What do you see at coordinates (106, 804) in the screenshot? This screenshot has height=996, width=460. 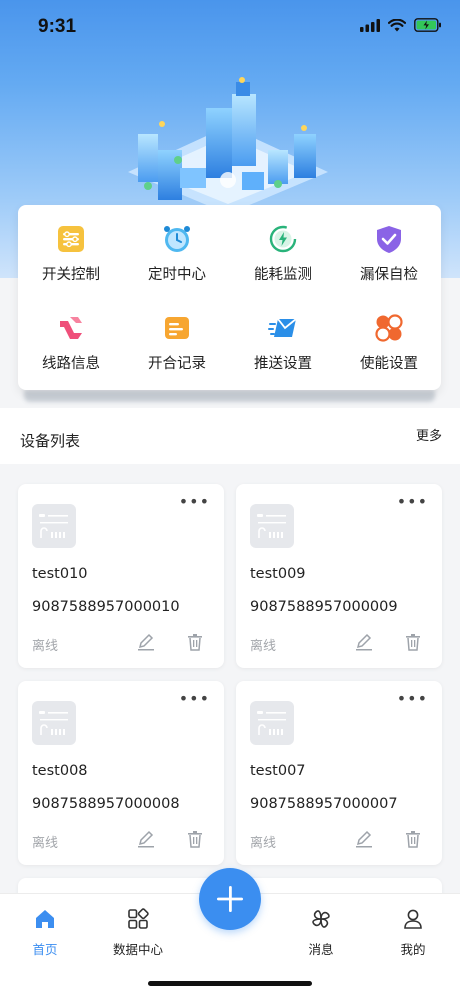 I see `device-code: 9087588957000008` at bounding box center [106, 804].